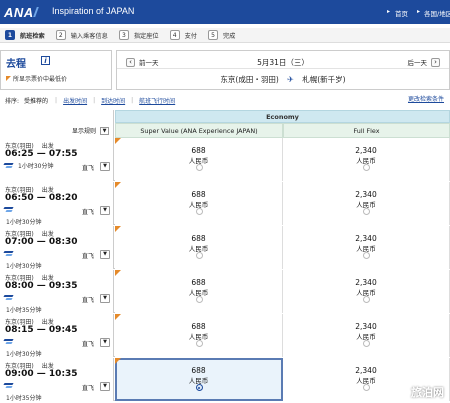 The image size is (450, 403). What do you see at coordinates (157, 100) in the screenshot?
I see `sort-by-duration: 航班飞行时间` at bounding box center [157, 100].